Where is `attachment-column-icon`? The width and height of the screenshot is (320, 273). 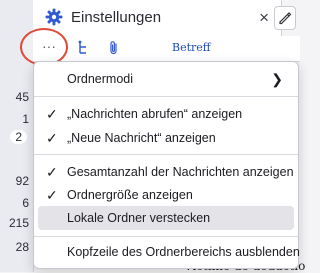 attachment-column-icon is located at coordinates (114, 50).